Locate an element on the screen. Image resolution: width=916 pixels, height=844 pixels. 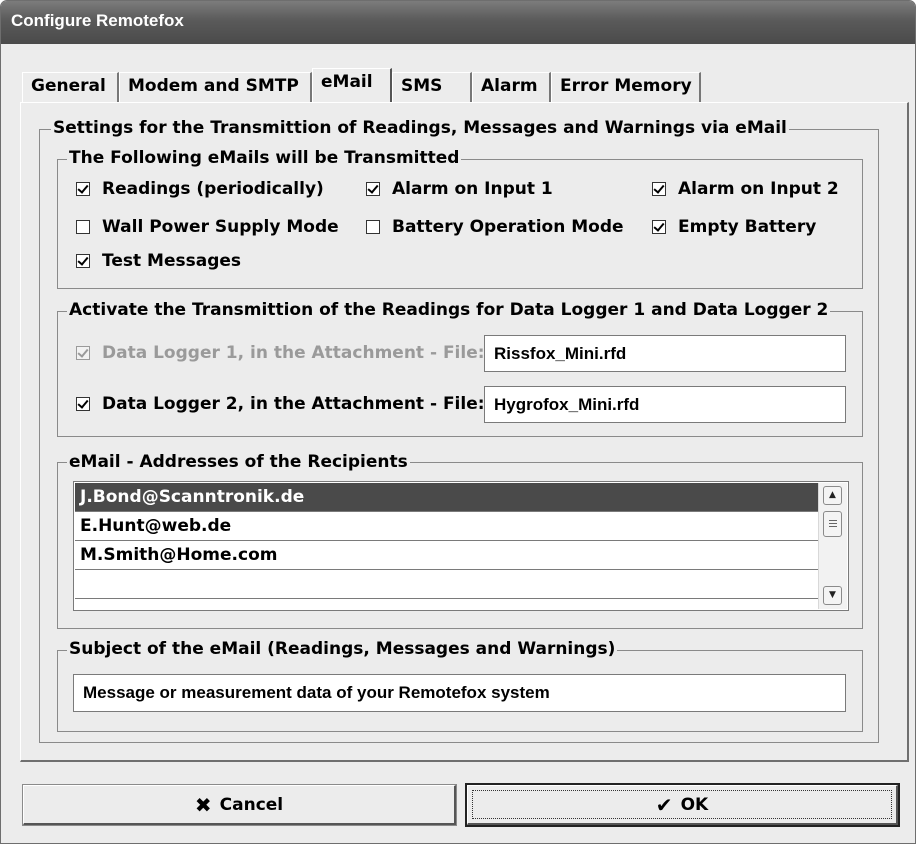
list-item: J.Bond@Scanntronik.de is located at coordinates (446, 497).